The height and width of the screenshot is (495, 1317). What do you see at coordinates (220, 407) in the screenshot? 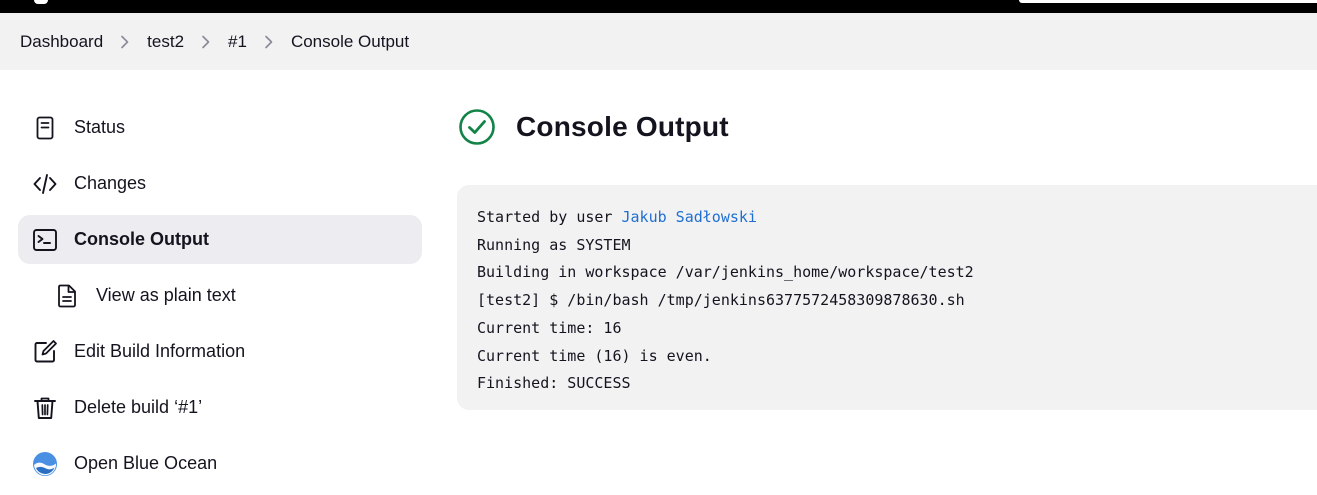
I see `sidebar-item-delete-build: Delete build ‘#1’` at bounding box center [220, 407].